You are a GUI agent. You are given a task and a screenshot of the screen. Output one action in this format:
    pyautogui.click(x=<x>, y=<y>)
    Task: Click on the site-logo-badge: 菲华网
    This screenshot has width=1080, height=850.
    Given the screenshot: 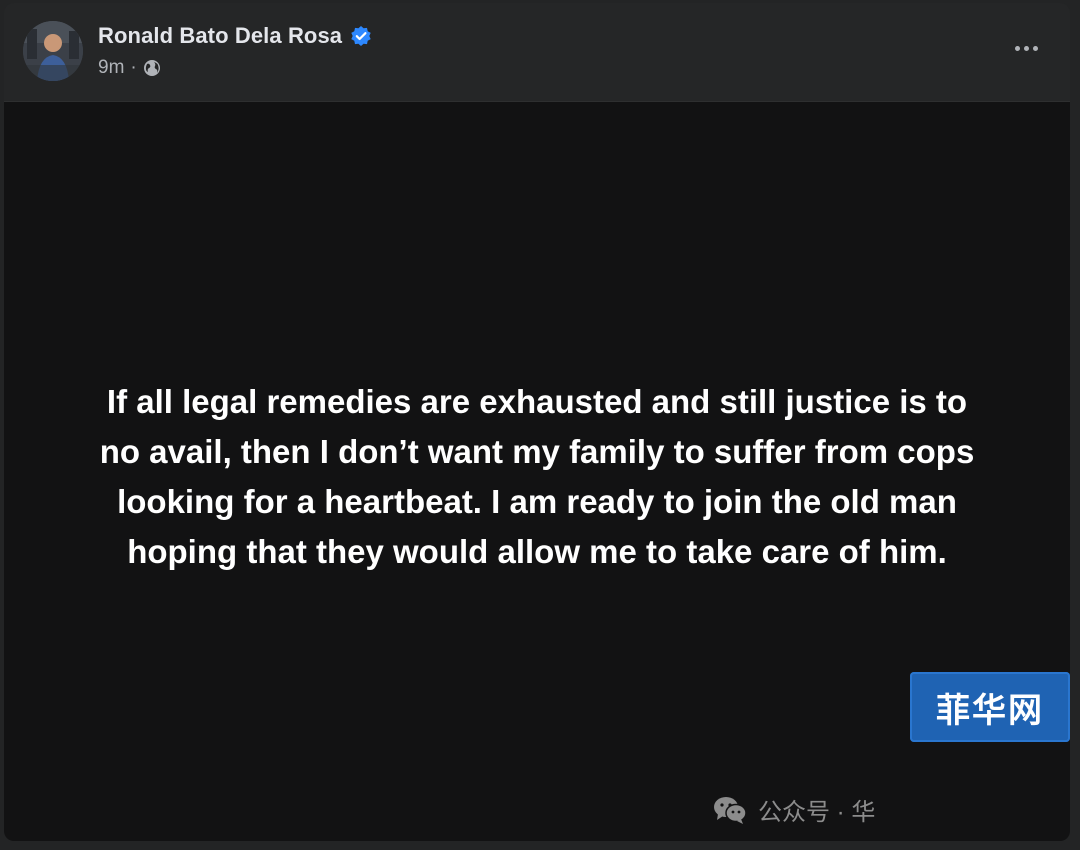 What is the action you would take?
    pyautogui.click(x=990, y=707)
    